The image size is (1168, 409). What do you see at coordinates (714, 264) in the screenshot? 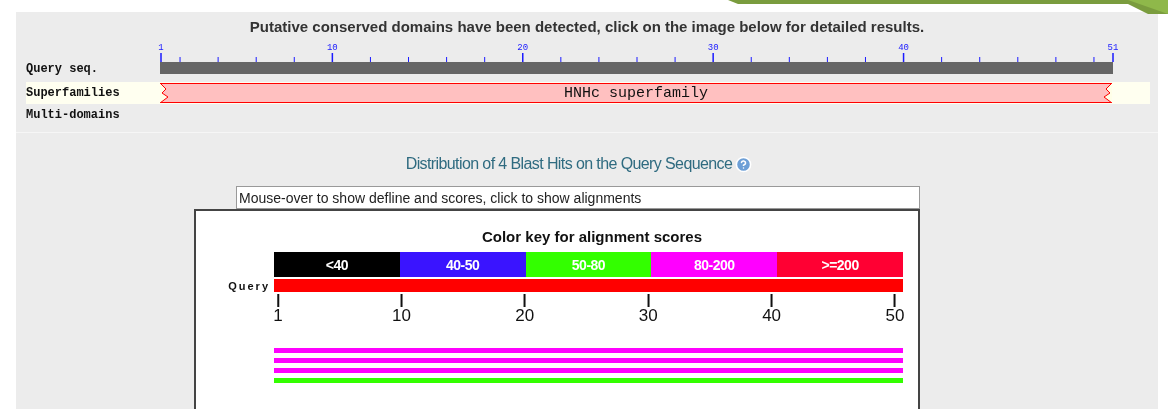
I see `score-range: 80-200` at bounding box center [714, 264].